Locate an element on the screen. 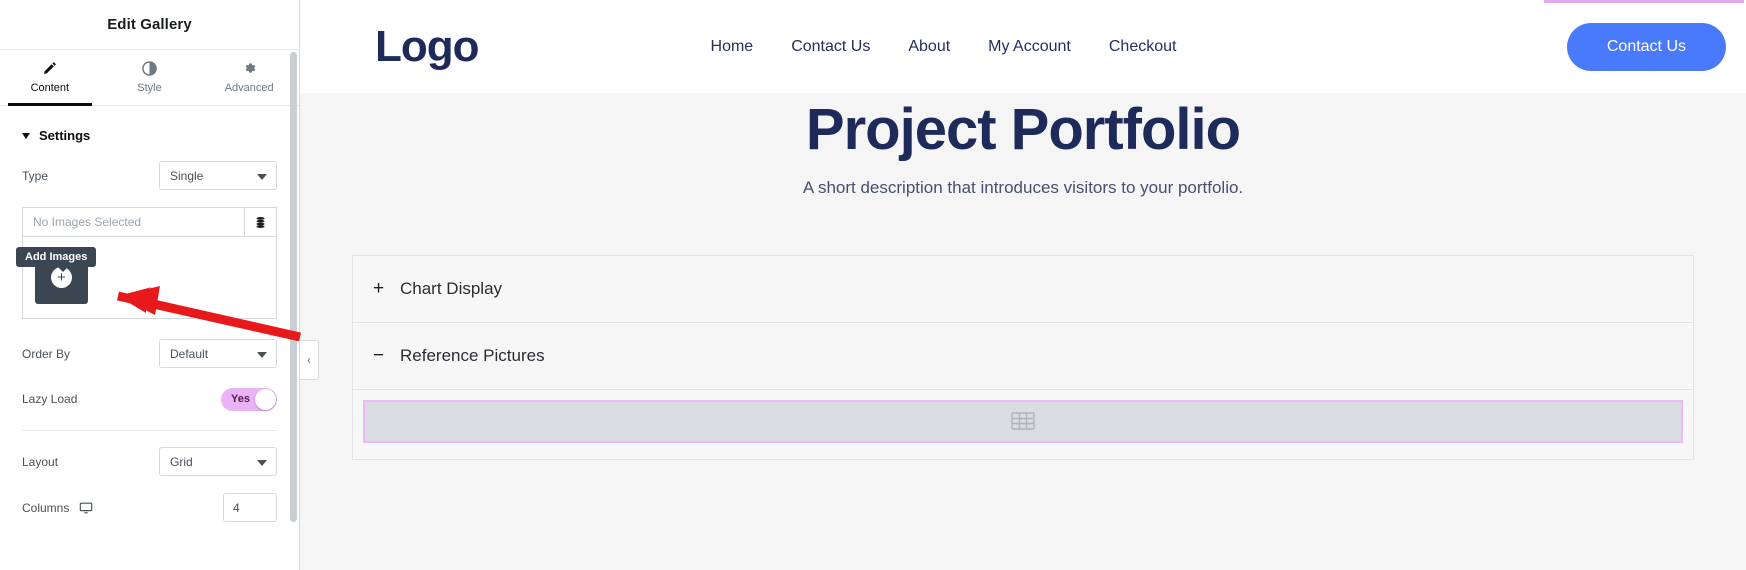 This screenshot has width=1746, height=570. gallery-grid-icon is located at coordinates (1023, 421).